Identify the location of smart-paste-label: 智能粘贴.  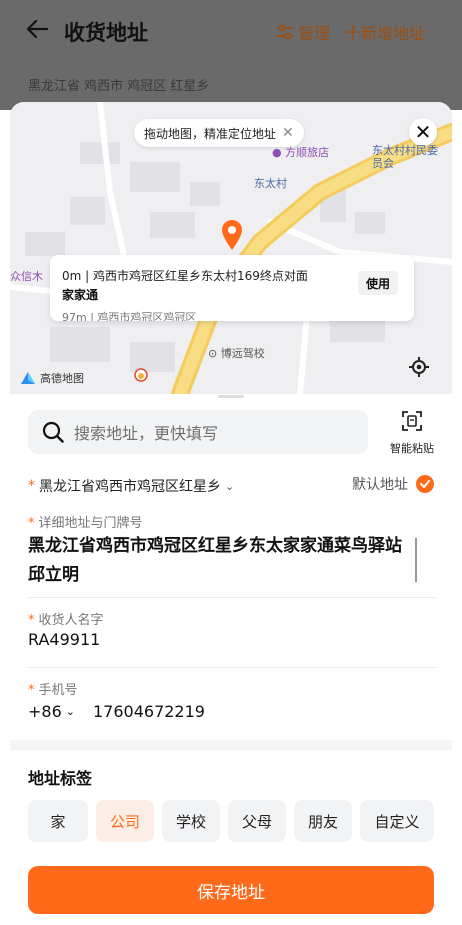
(412, 448).